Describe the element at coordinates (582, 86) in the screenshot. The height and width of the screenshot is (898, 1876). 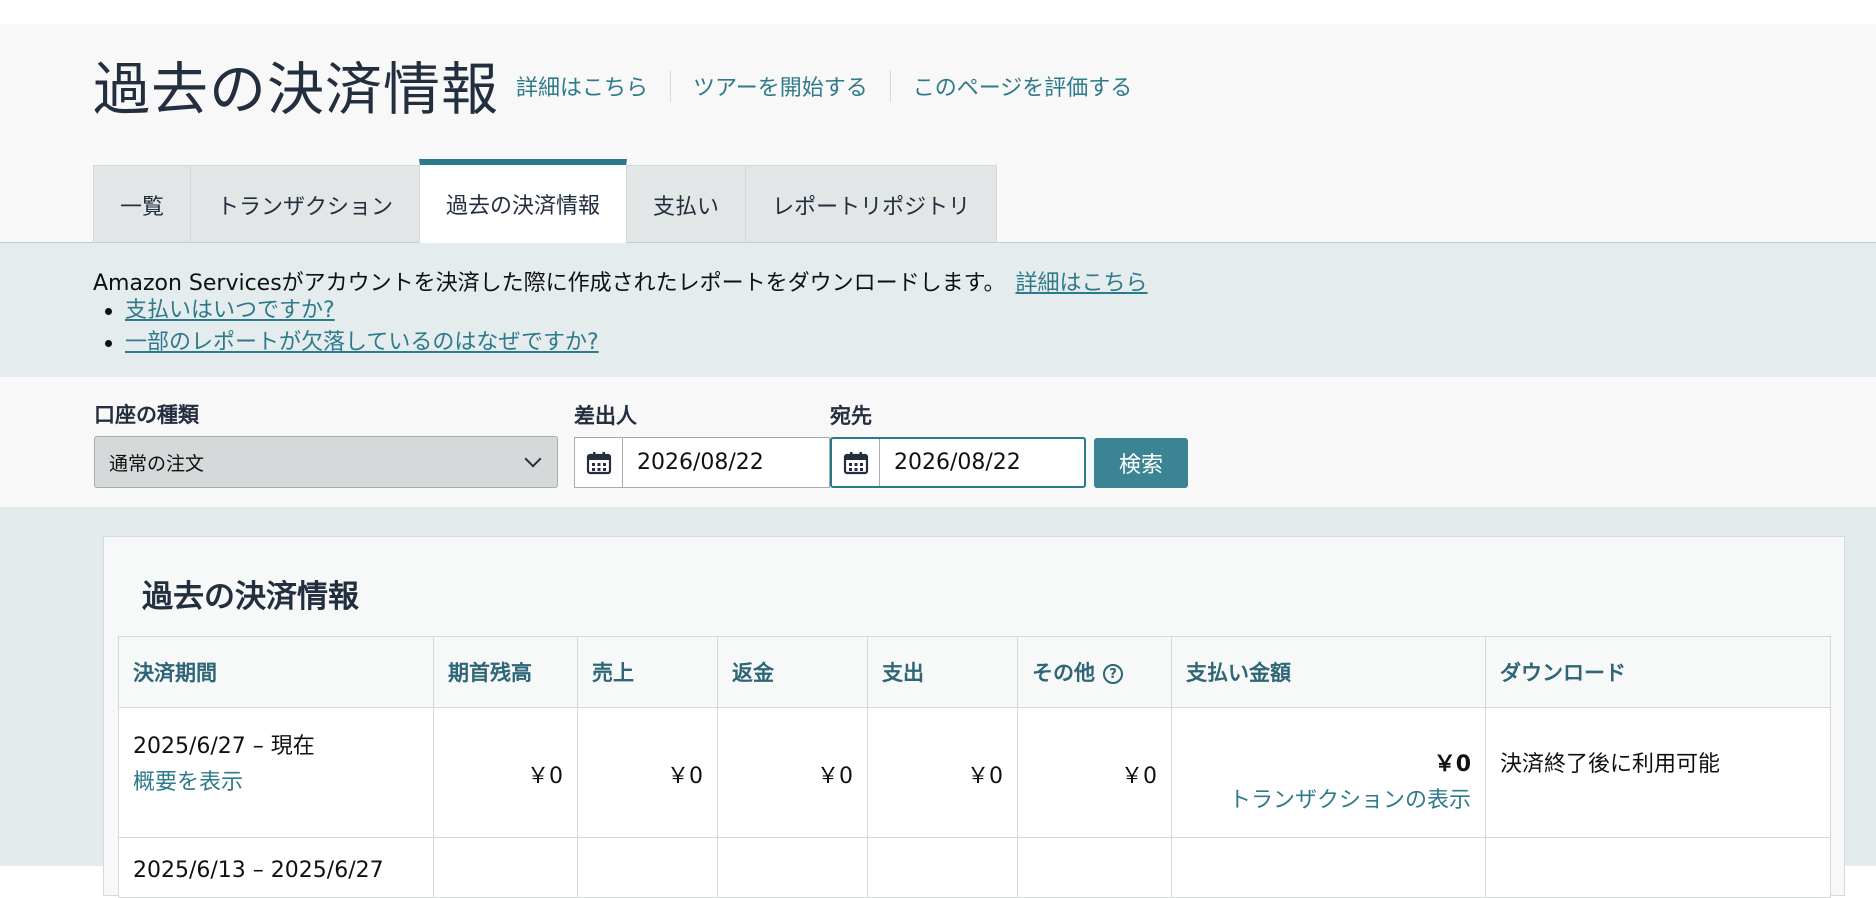
I see `learn-more-link: 詳細はこちら` at that location.